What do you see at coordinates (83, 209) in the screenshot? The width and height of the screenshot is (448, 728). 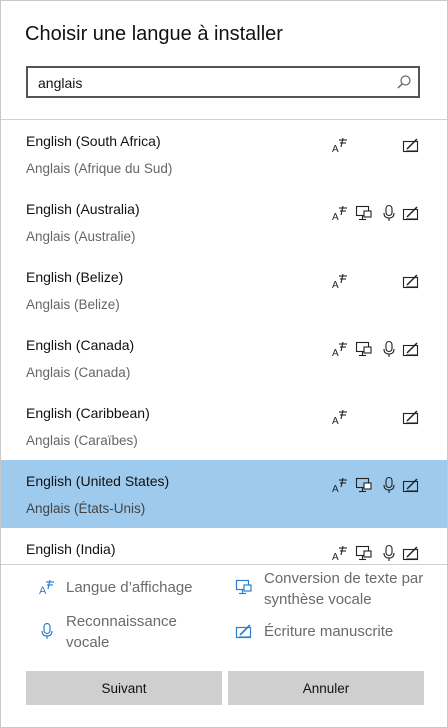 I see `language-name: English (Australia)` at bounding box center [83, 209].